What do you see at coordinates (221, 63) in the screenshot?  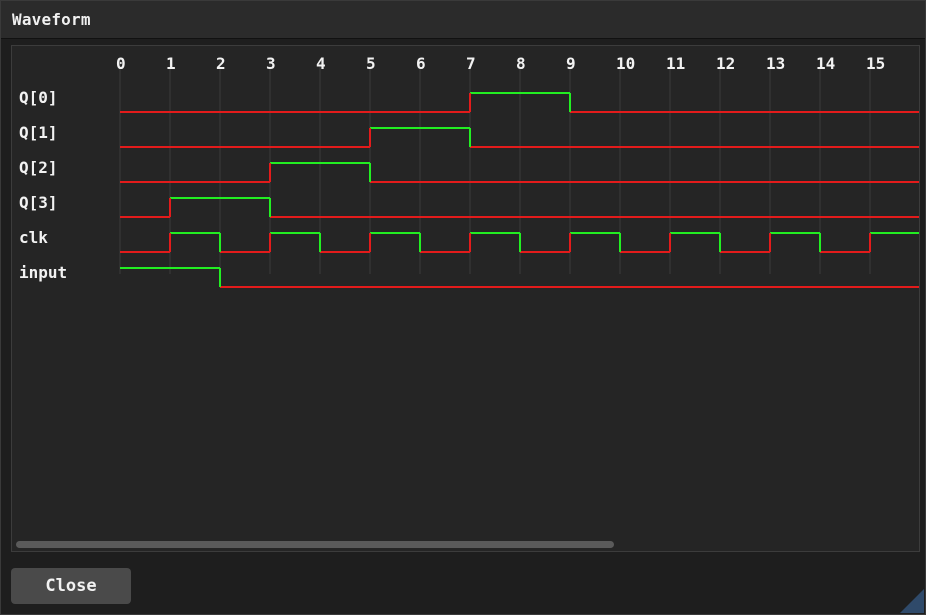 I see `tick-label: 2` at bounding box center [221, 63].